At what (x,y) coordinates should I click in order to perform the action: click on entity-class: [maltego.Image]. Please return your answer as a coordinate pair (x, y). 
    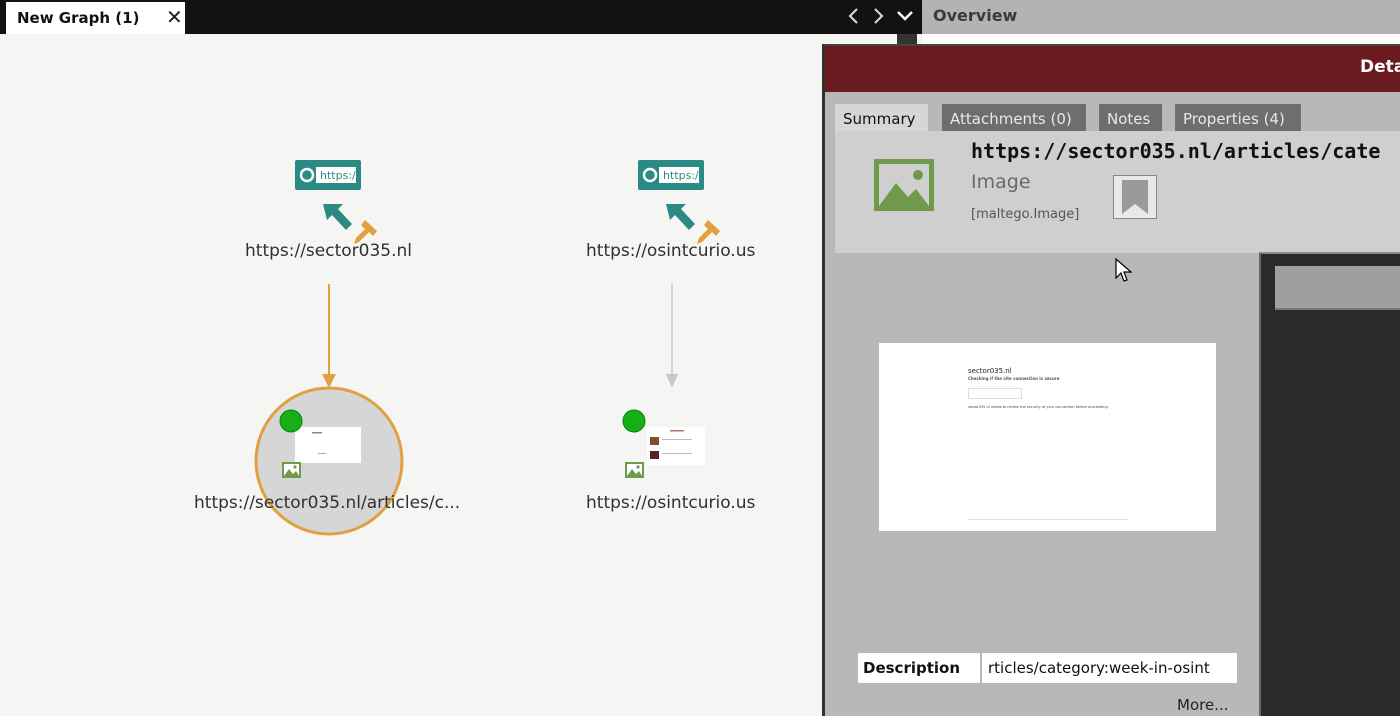
    Looking at the image, I should click on (1025, 214).